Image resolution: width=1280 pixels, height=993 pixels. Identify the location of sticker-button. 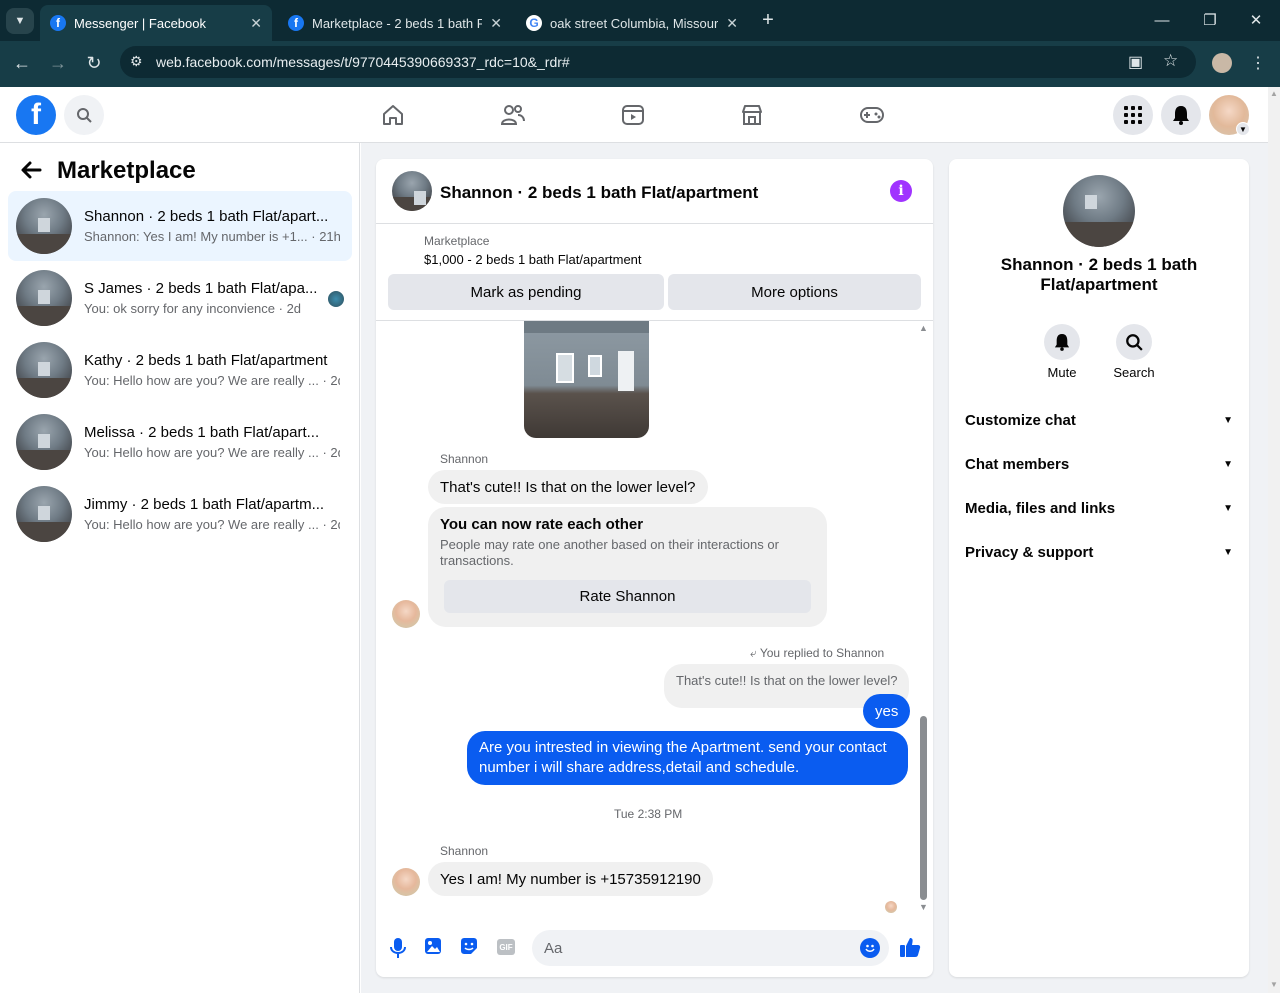
(470, 947).